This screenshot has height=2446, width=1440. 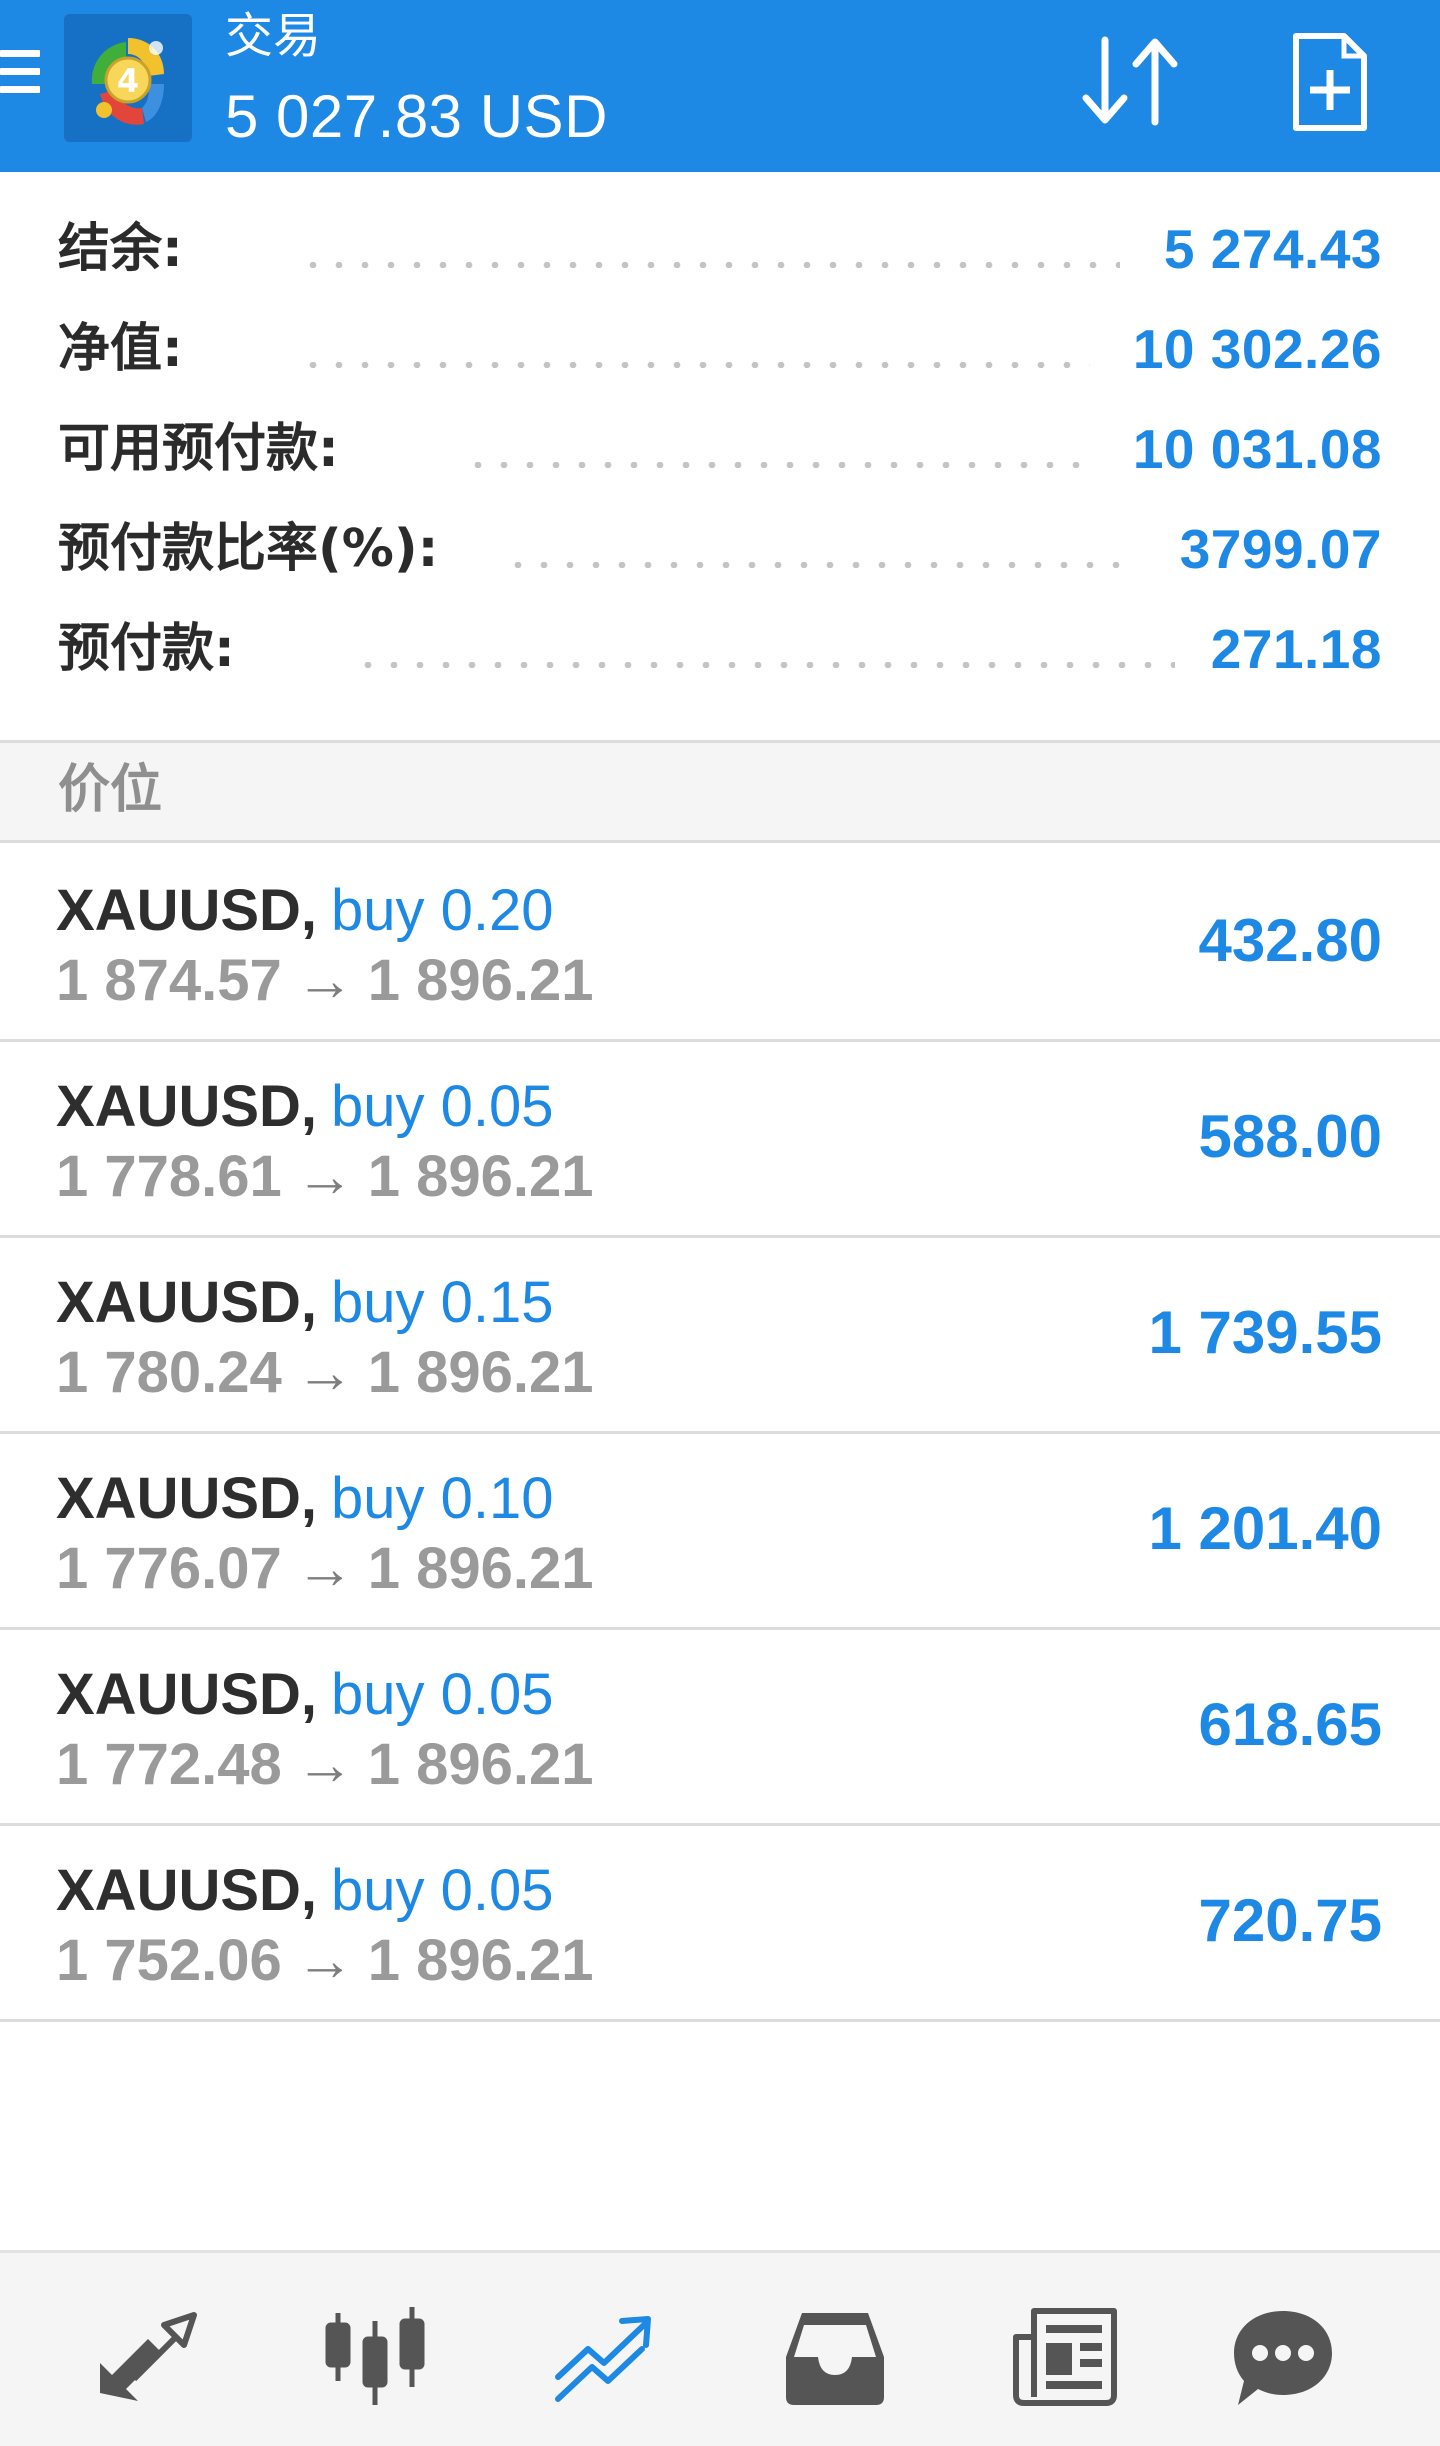 What do you see at coordinates (128, 81) in the screenshot?
I see `svg-text: 4` at bounding box center [128, 81].